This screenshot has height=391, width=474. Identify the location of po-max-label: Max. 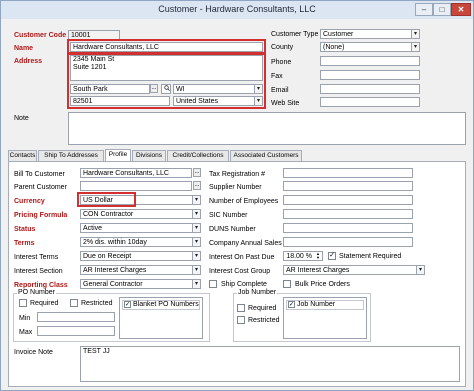
(26, 332).